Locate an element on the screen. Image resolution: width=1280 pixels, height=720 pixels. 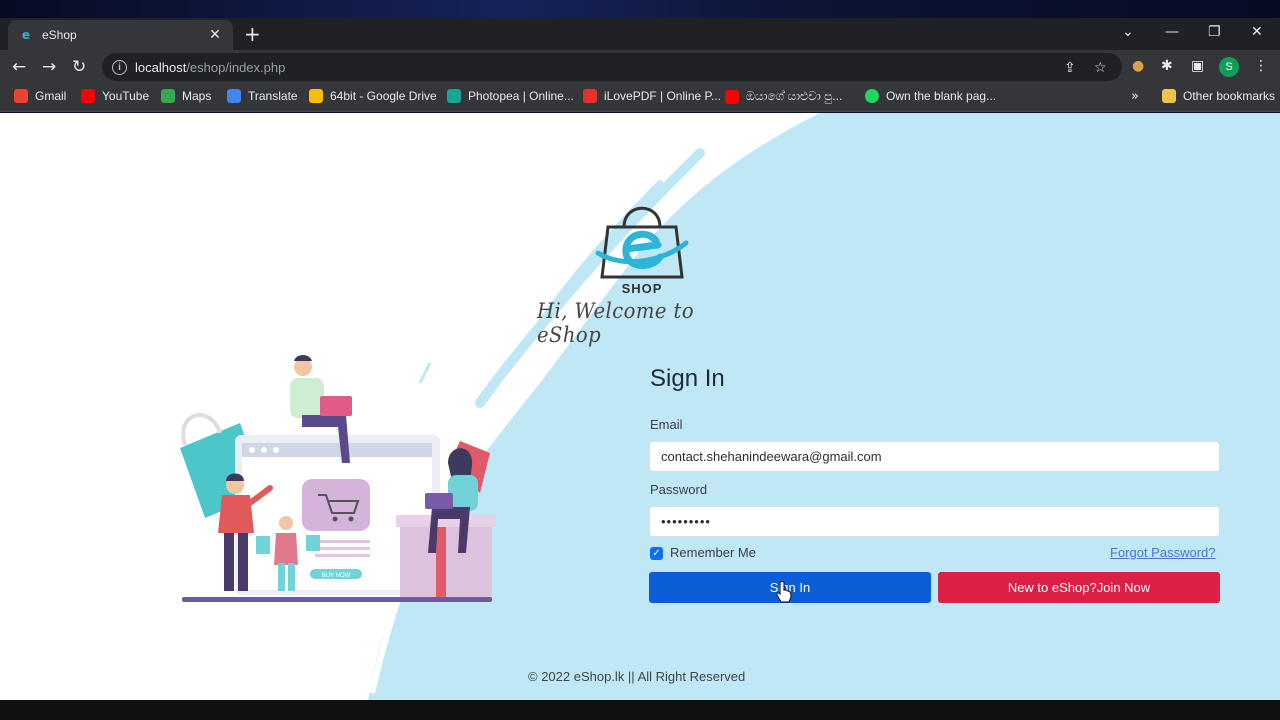
footer-copyright: © 2022 eShop.lk || All Right Reserved is located at coordinates (637, 676).